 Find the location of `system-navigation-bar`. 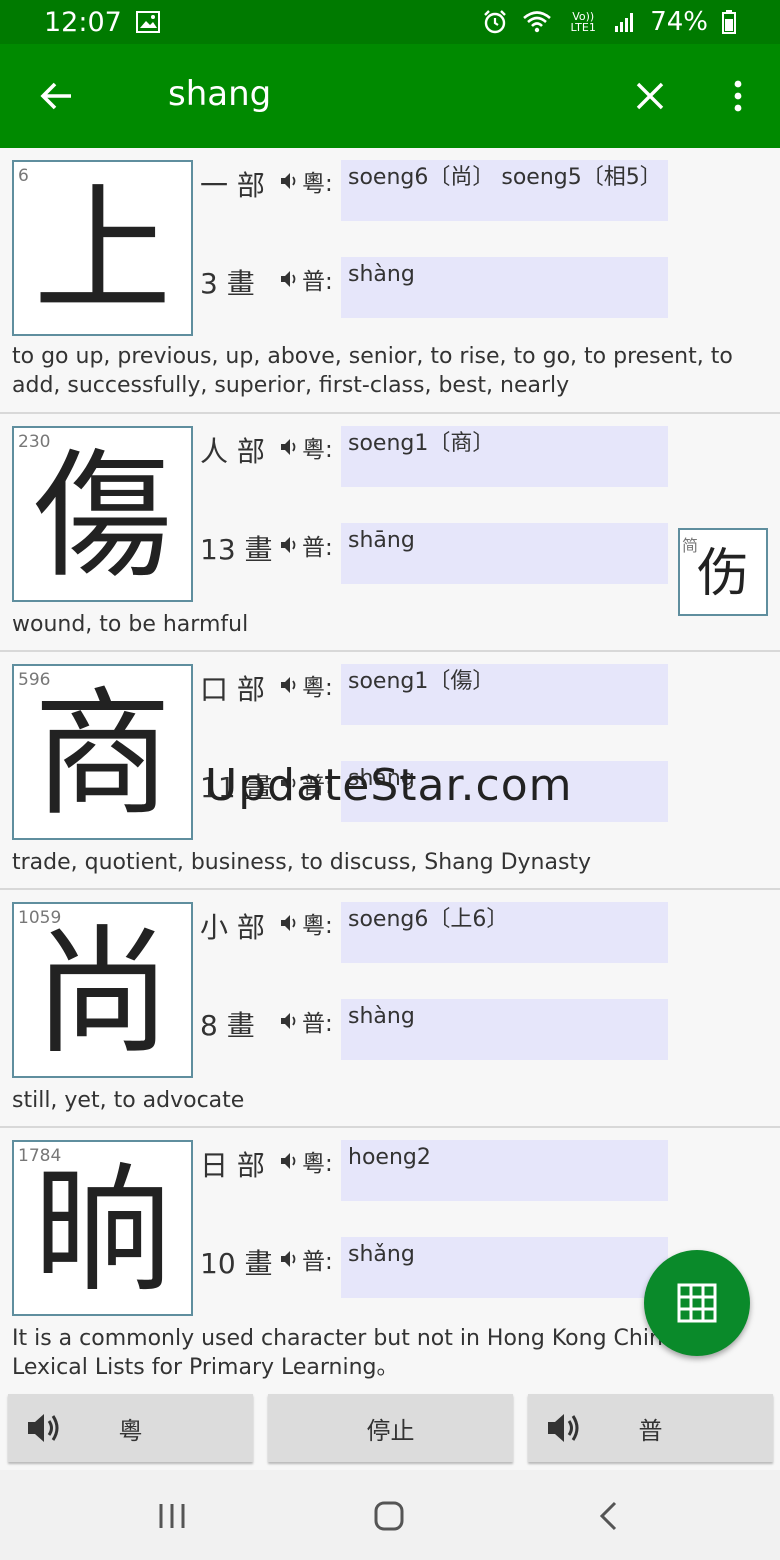

system-navigation-bar is located at coordinates (390, 1515).